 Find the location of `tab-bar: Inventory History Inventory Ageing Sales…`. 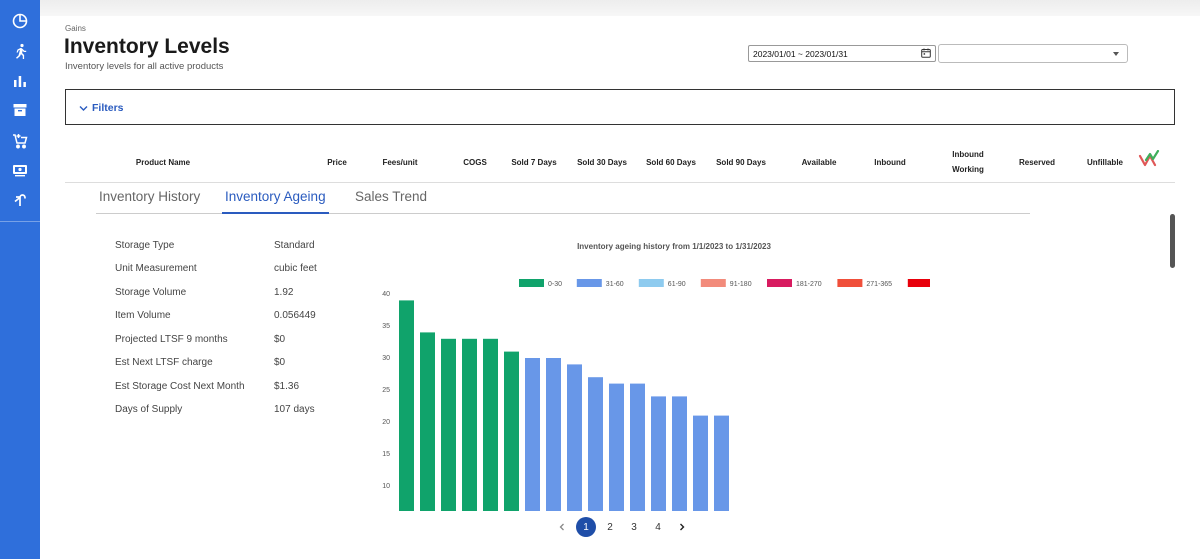

tab-bar: Inventory History Inventory Ageing Sales… is located at coordinates (563, 198).